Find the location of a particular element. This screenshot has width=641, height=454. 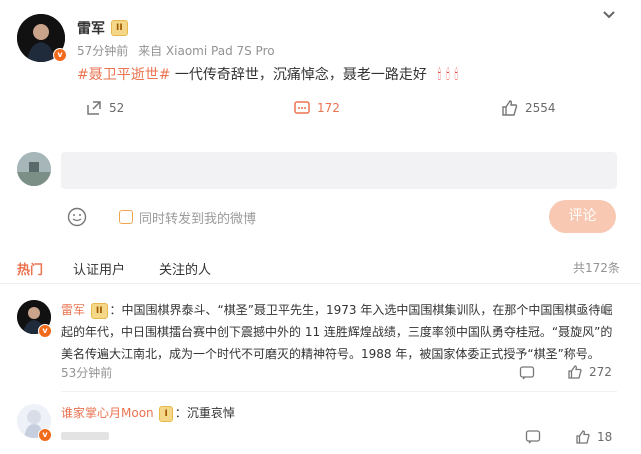

tab-verified-users: 认证用户 is located at coordinates (99, 268).